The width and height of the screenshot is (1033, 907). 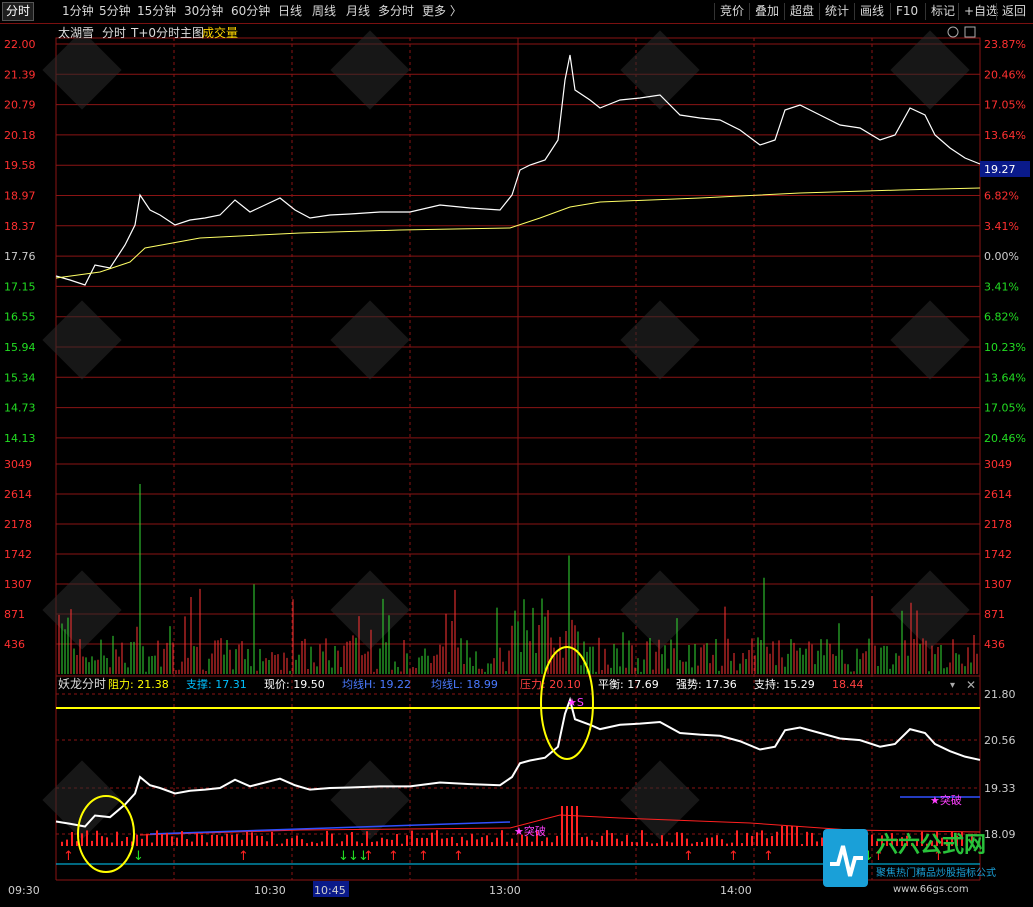 I want to click on price-tick-label: 22.00, so click(x=20, y=44).